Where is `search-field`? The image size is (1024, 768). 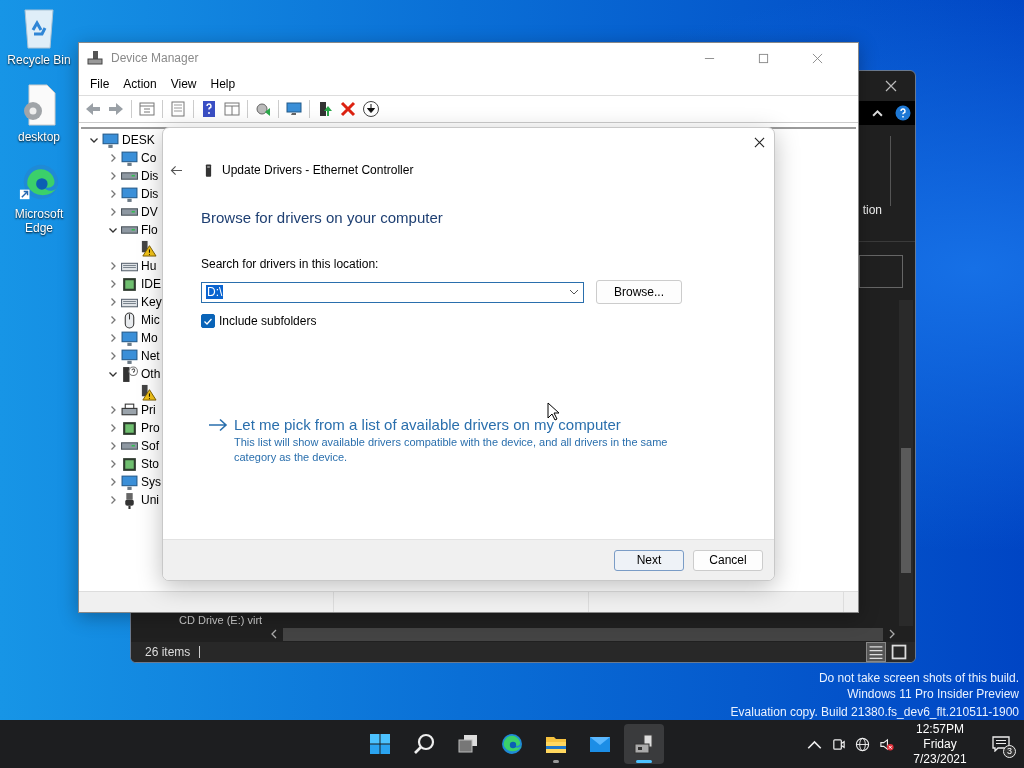 search-field is located at coordinates (881, 271).